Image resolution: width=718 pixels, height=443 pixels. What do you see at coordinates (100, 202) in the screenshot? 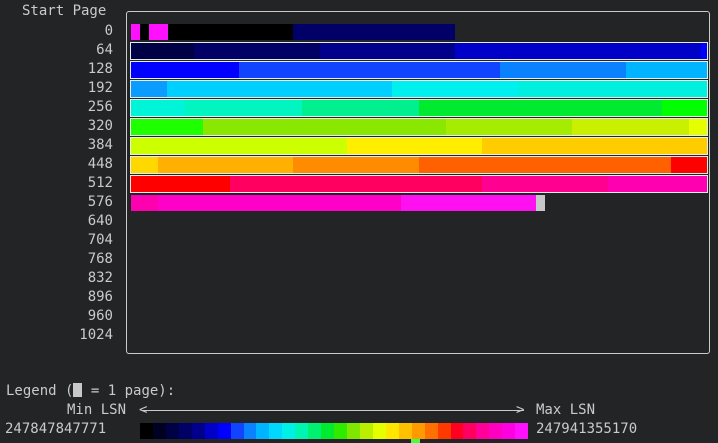
I see `row-label: 576` at bounding box center [100, 202].